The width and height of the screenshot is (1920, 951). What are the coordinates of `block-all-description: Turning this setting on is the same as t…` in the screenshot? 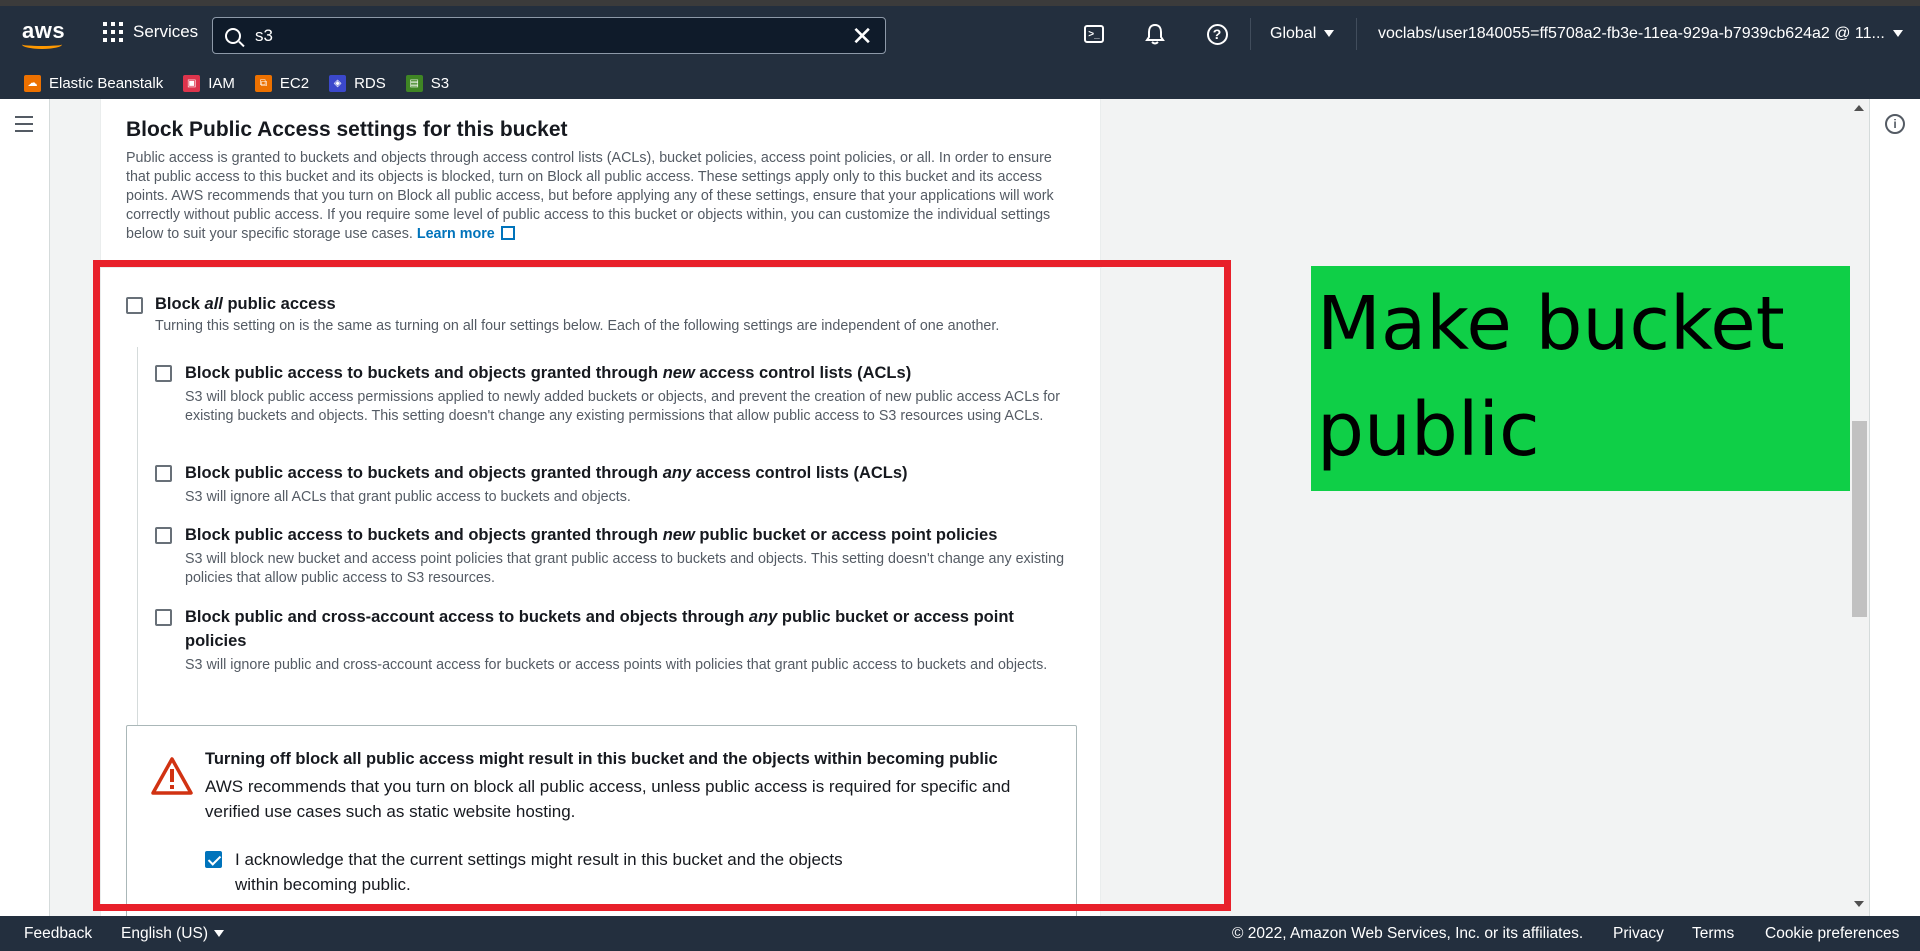 It's located at (577, 326).